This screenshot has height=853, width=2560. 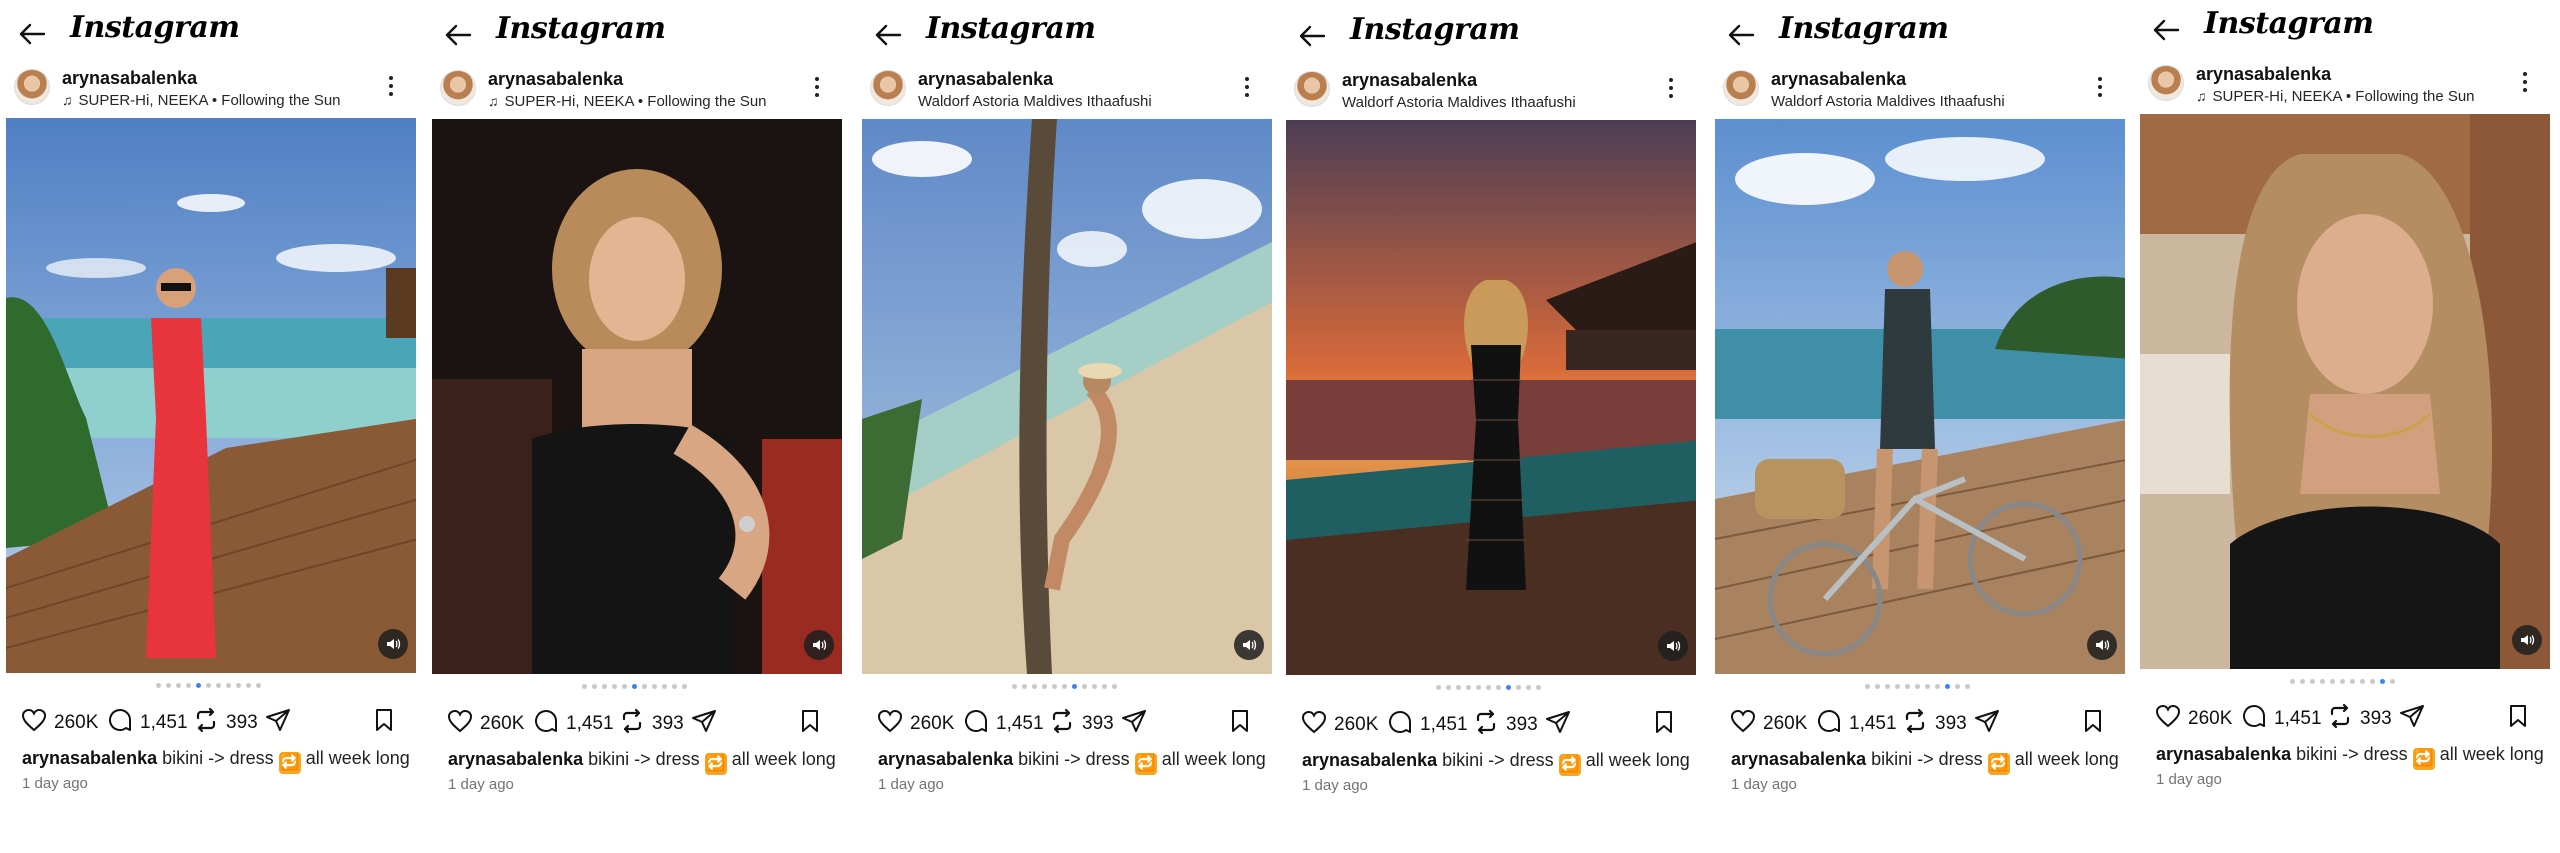 I want to click on repost-icon, so click(x=2340, y=719).